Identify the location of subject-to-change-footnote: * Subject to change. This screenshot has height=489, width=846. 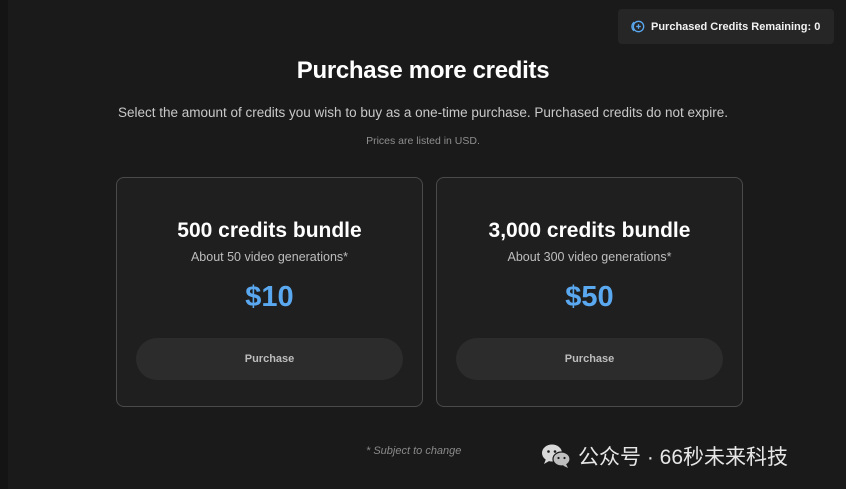
(414, 451).